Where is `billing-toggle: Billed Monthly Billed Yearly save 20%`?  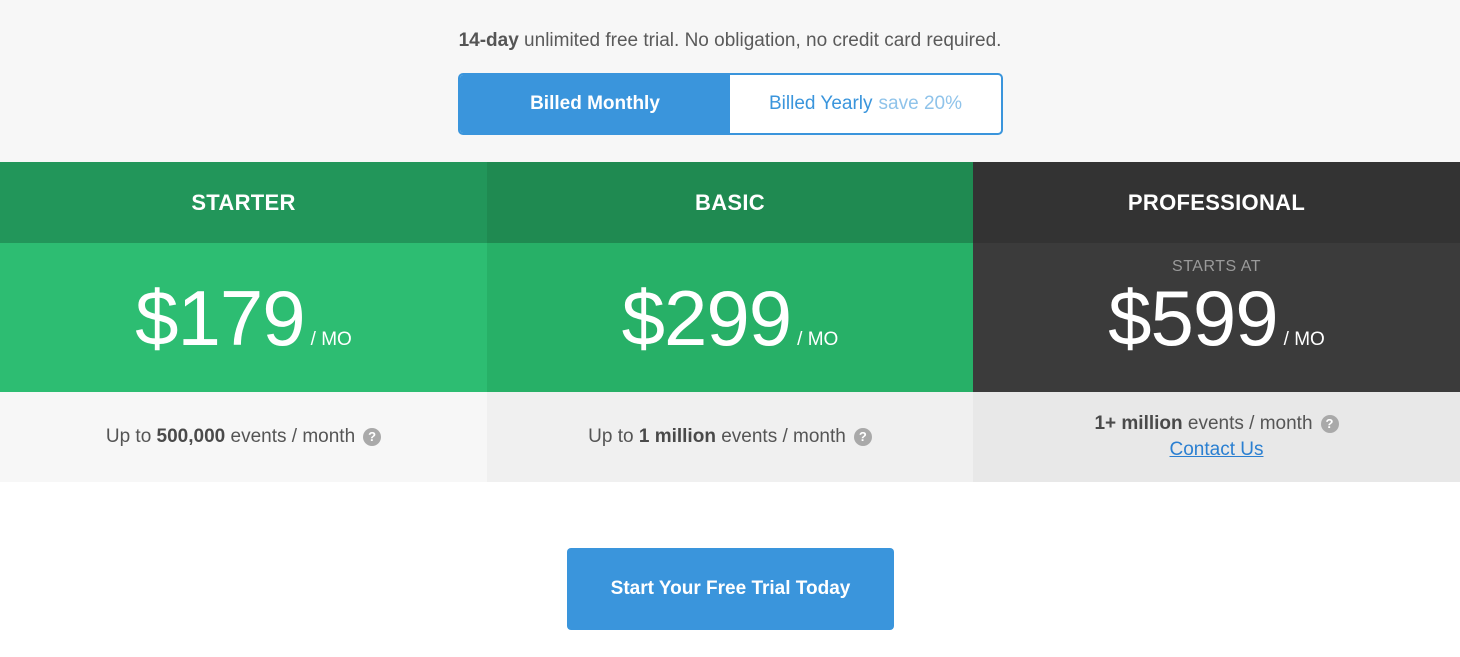
billing-toggle: Billed Monthly Billed Yearly save 20% is located at coordinates (730, 104).